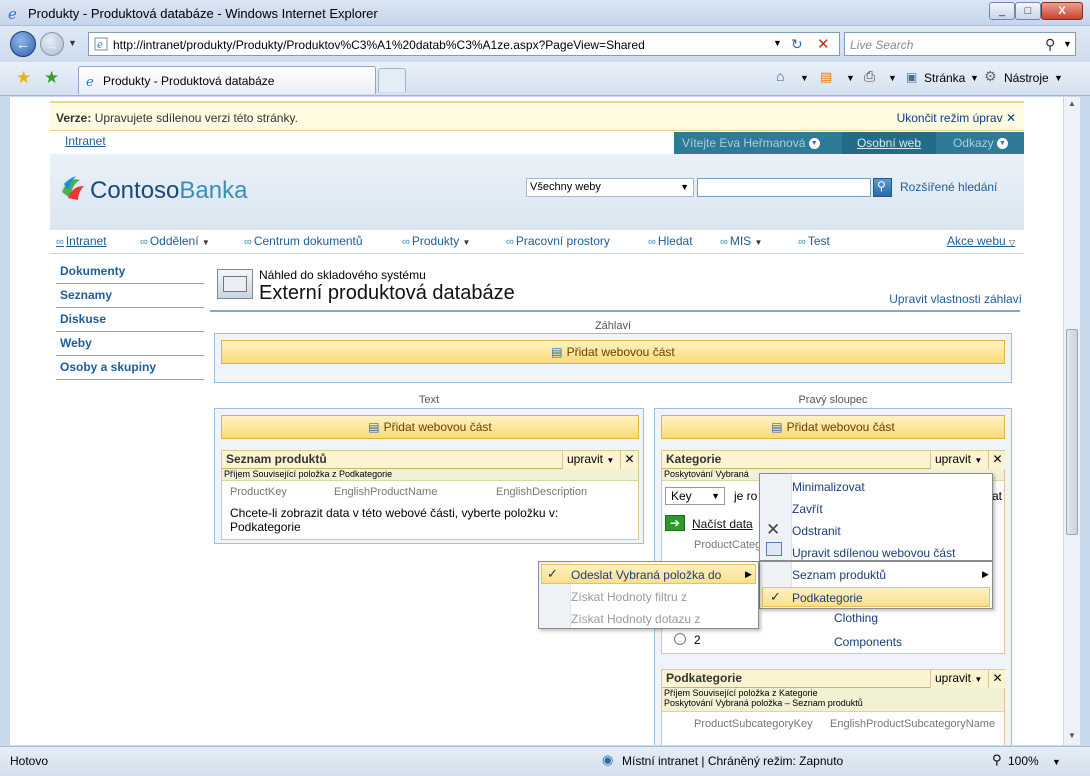 This screenshot has height=776, width=1090. Describe the element at coordinates (1012, 242) in the screenshot. I see `chevron-down-icon: ▽` at that location.